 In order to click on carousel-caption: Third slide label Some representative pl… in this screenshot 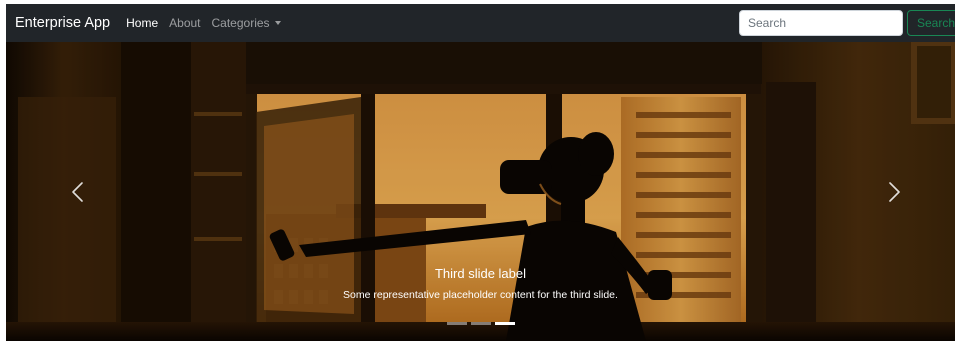, I will do `click(480, 283)`.